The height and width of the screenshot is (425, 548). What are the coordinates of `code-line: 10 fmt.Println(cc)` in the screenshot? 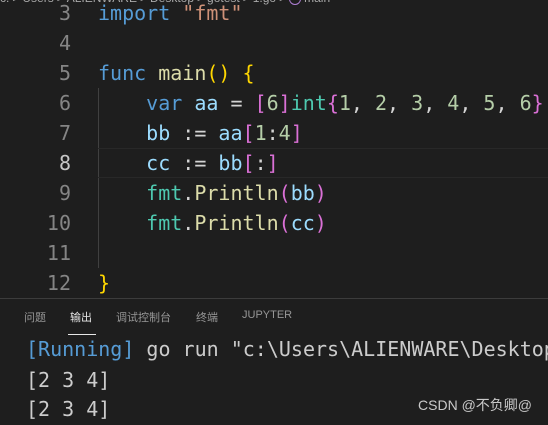 It's located at (274, 223).